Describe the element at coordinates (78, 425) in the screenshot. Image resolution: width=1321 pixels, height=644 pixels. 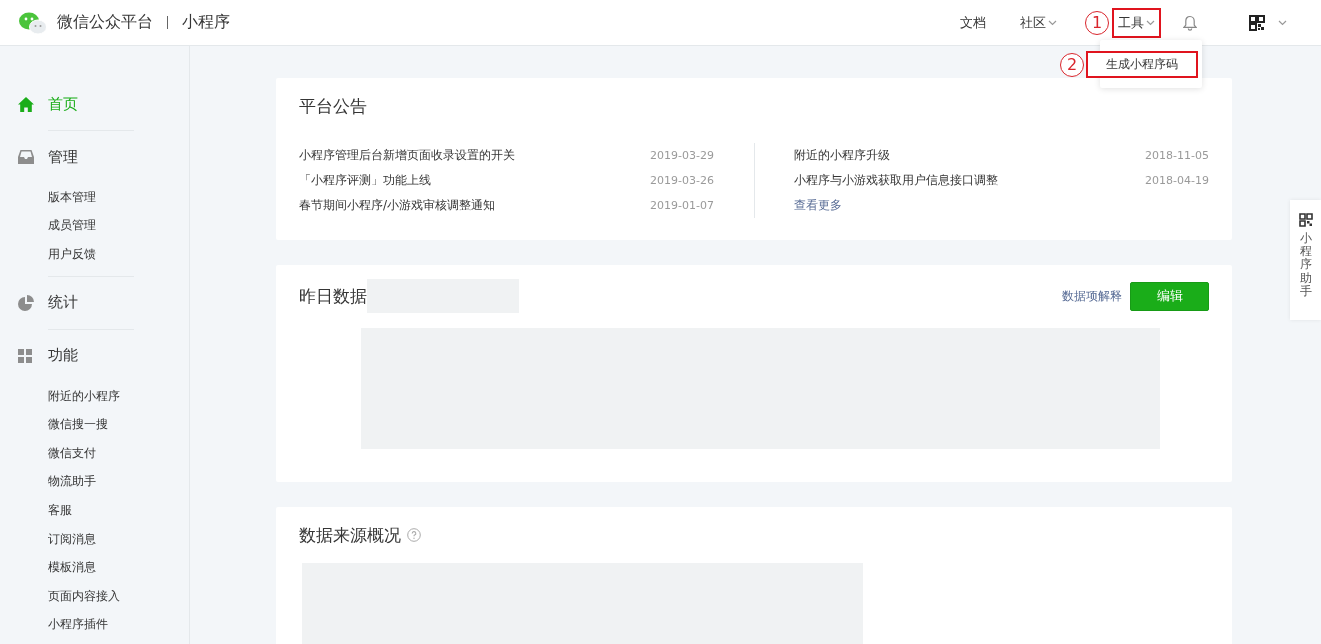
I see `nav-item: 微信搜一搜` at that location.